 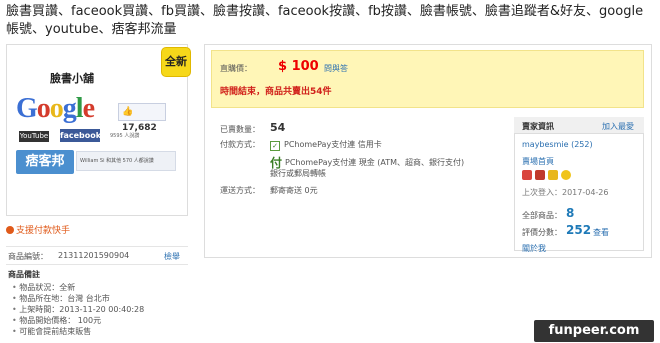 What do you see at coordinates (542, 232) in the screenshot?
I see `rating-label: 評價分數：` at bounding box center [542, 232].